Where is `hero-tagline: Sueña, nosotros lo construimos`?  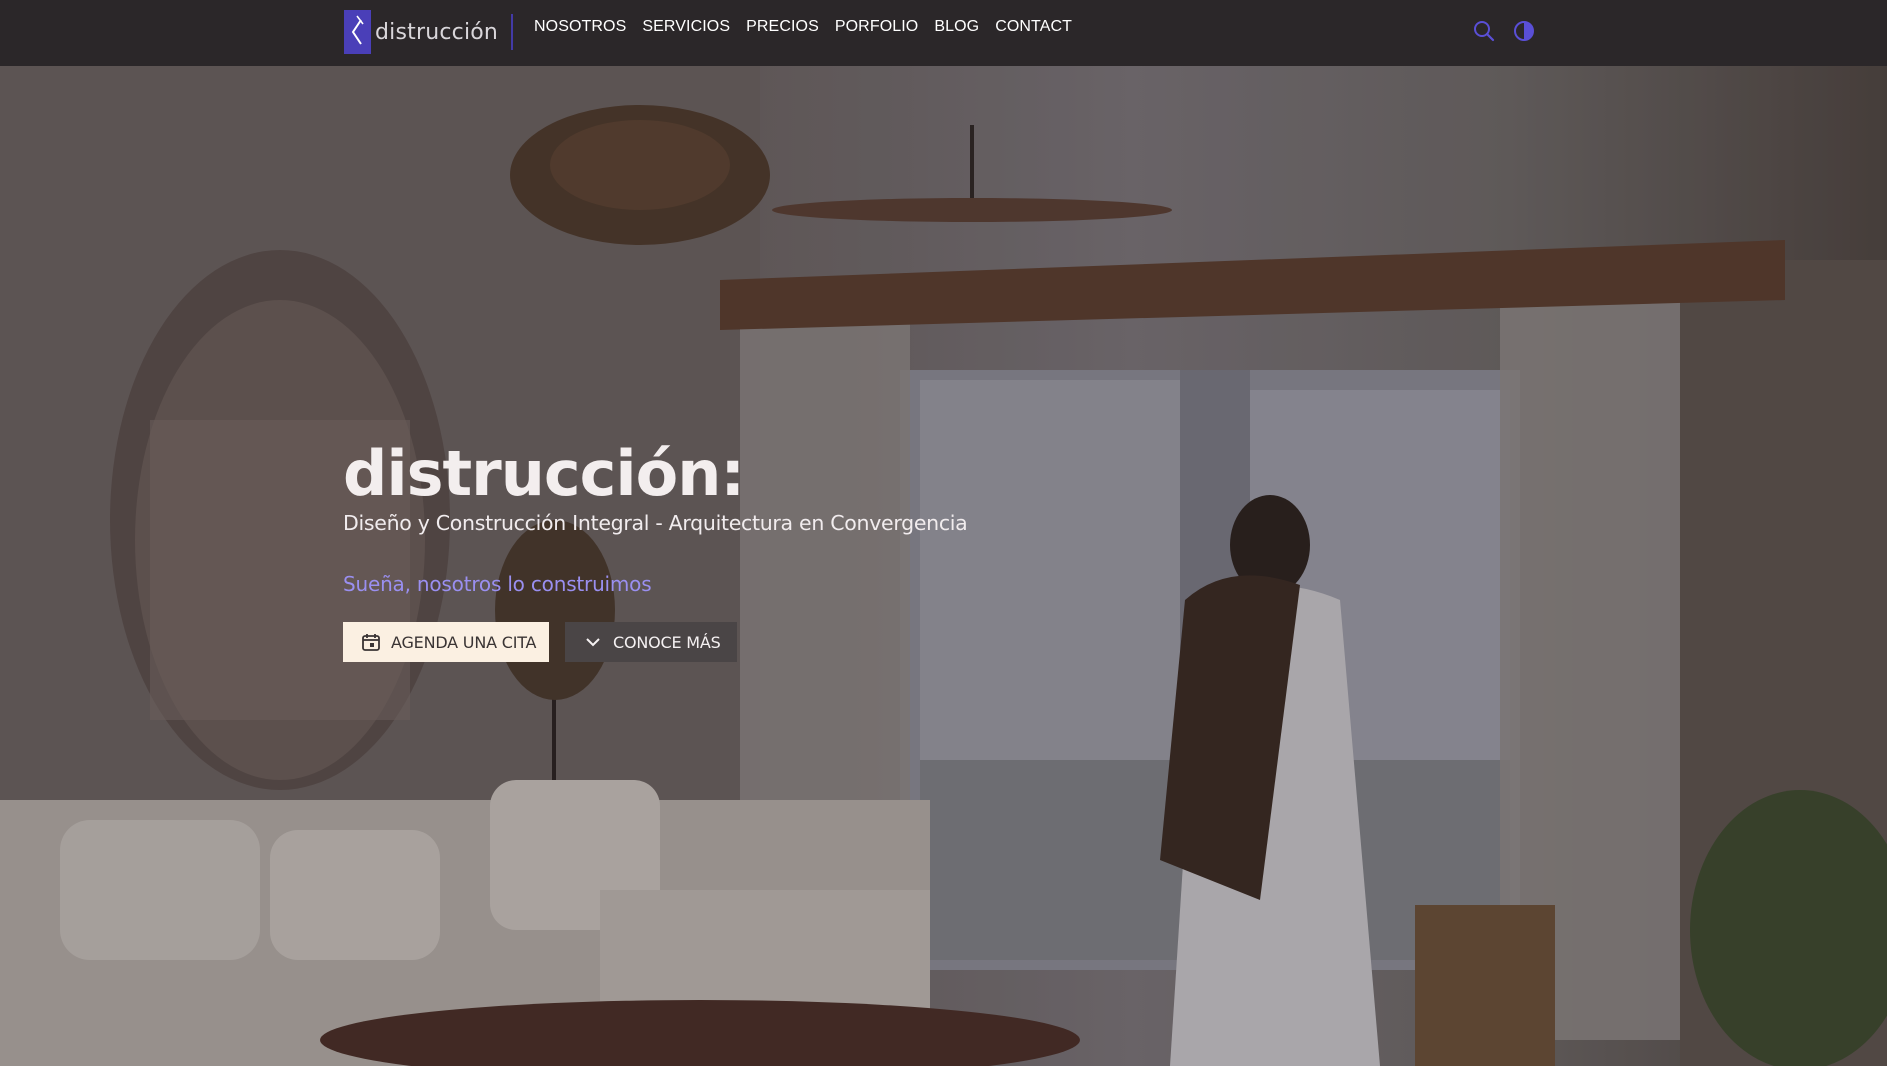 hero-tagline: Sueña, nosotros lo construimos is located at coordinates (497, 584).